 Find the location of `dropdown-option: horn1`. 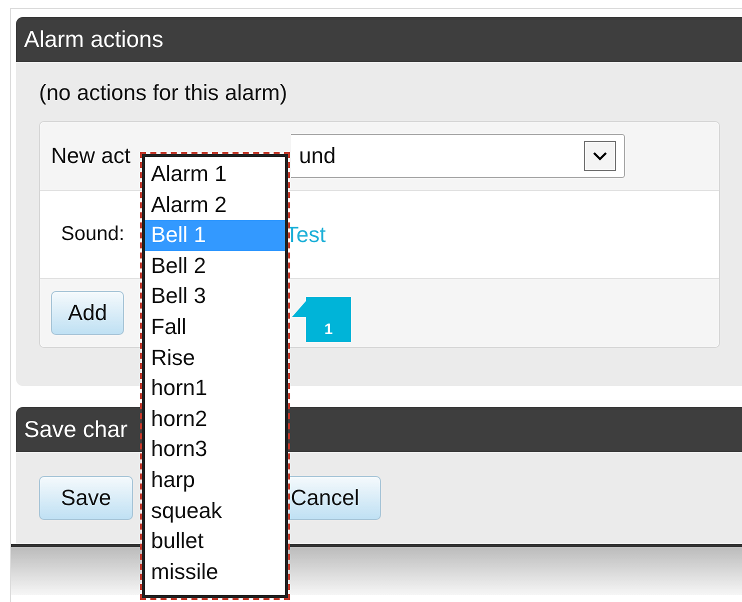

dropdown-option: horn1 is located at coordinates (215, 388).